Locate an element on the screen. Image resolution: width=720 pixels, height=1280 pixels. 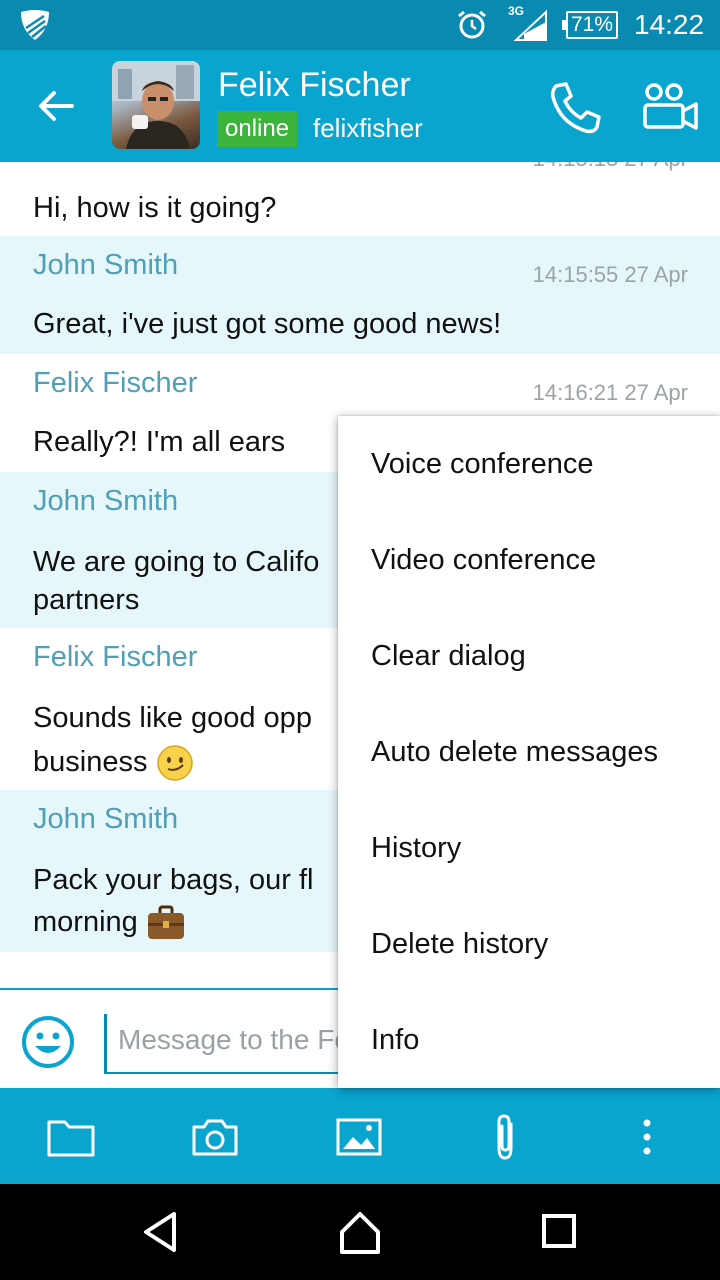
paperclip-icon is located at coordinates (505, 1137).